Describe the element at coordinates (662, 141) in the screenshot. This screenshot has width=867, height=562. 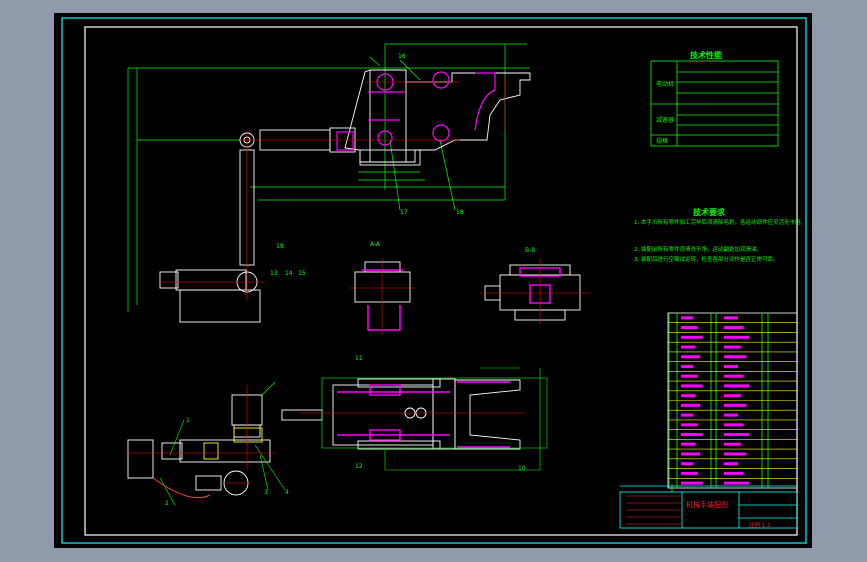
I see `spec-group-spec: 规格` at that location.